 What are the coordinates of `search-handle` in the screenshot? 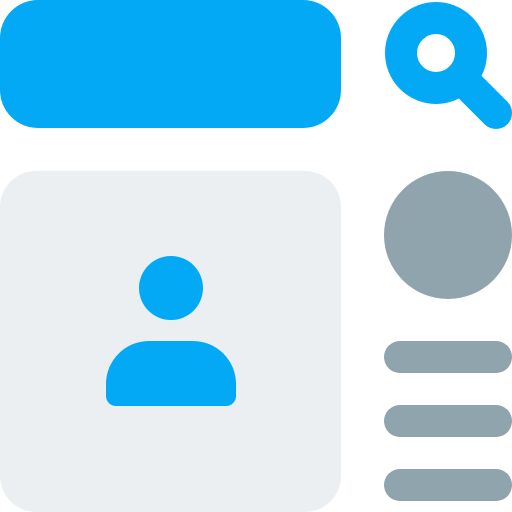 It's located at (480, 97).